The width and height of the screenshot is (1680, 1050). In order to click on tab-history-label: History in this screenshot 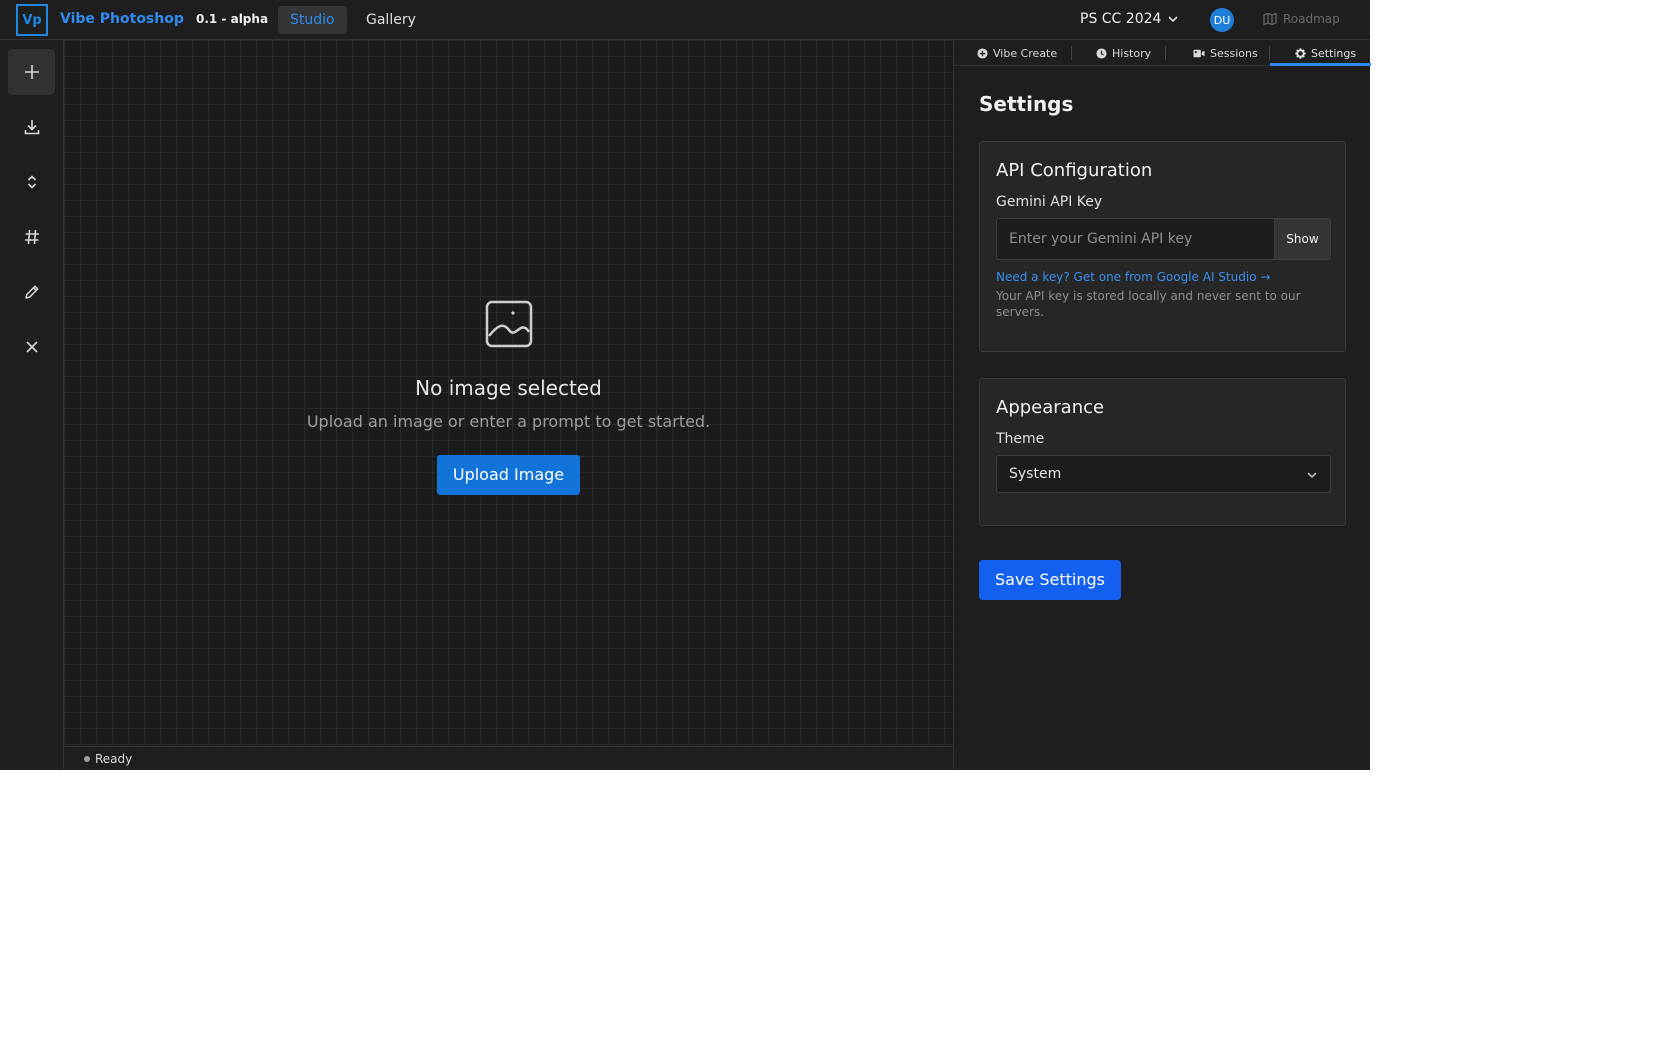, I will do `click(1132, 53)`.